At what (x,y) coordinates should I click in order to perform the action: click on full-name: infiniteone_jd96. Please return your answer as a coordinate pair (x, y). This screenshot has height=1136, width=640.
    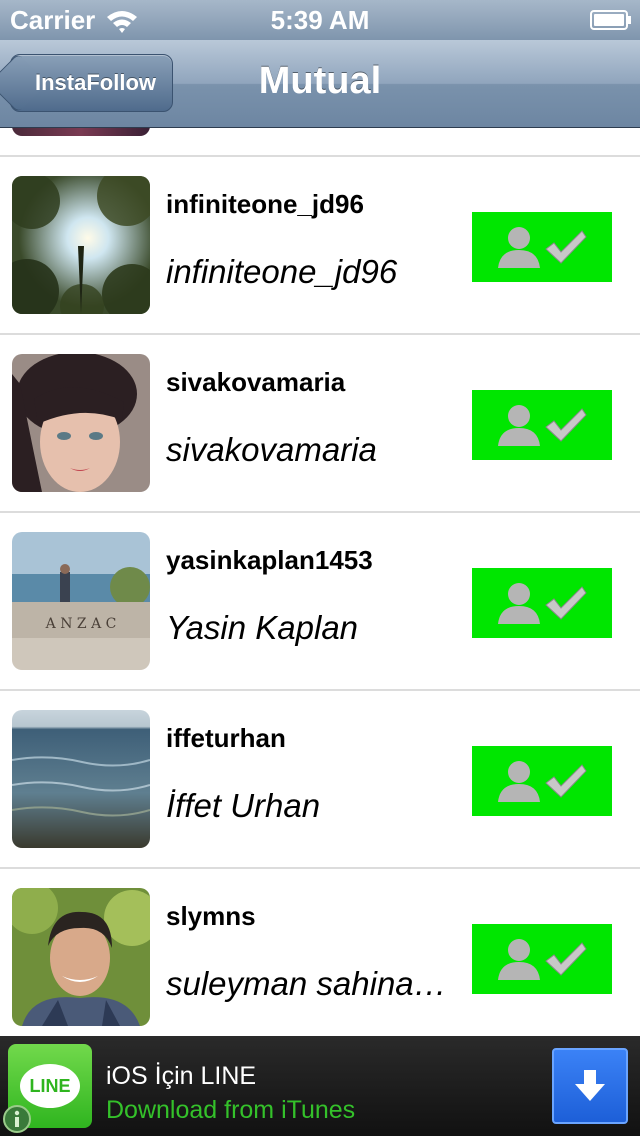
    Looking at the image, I should click on (282, 271).